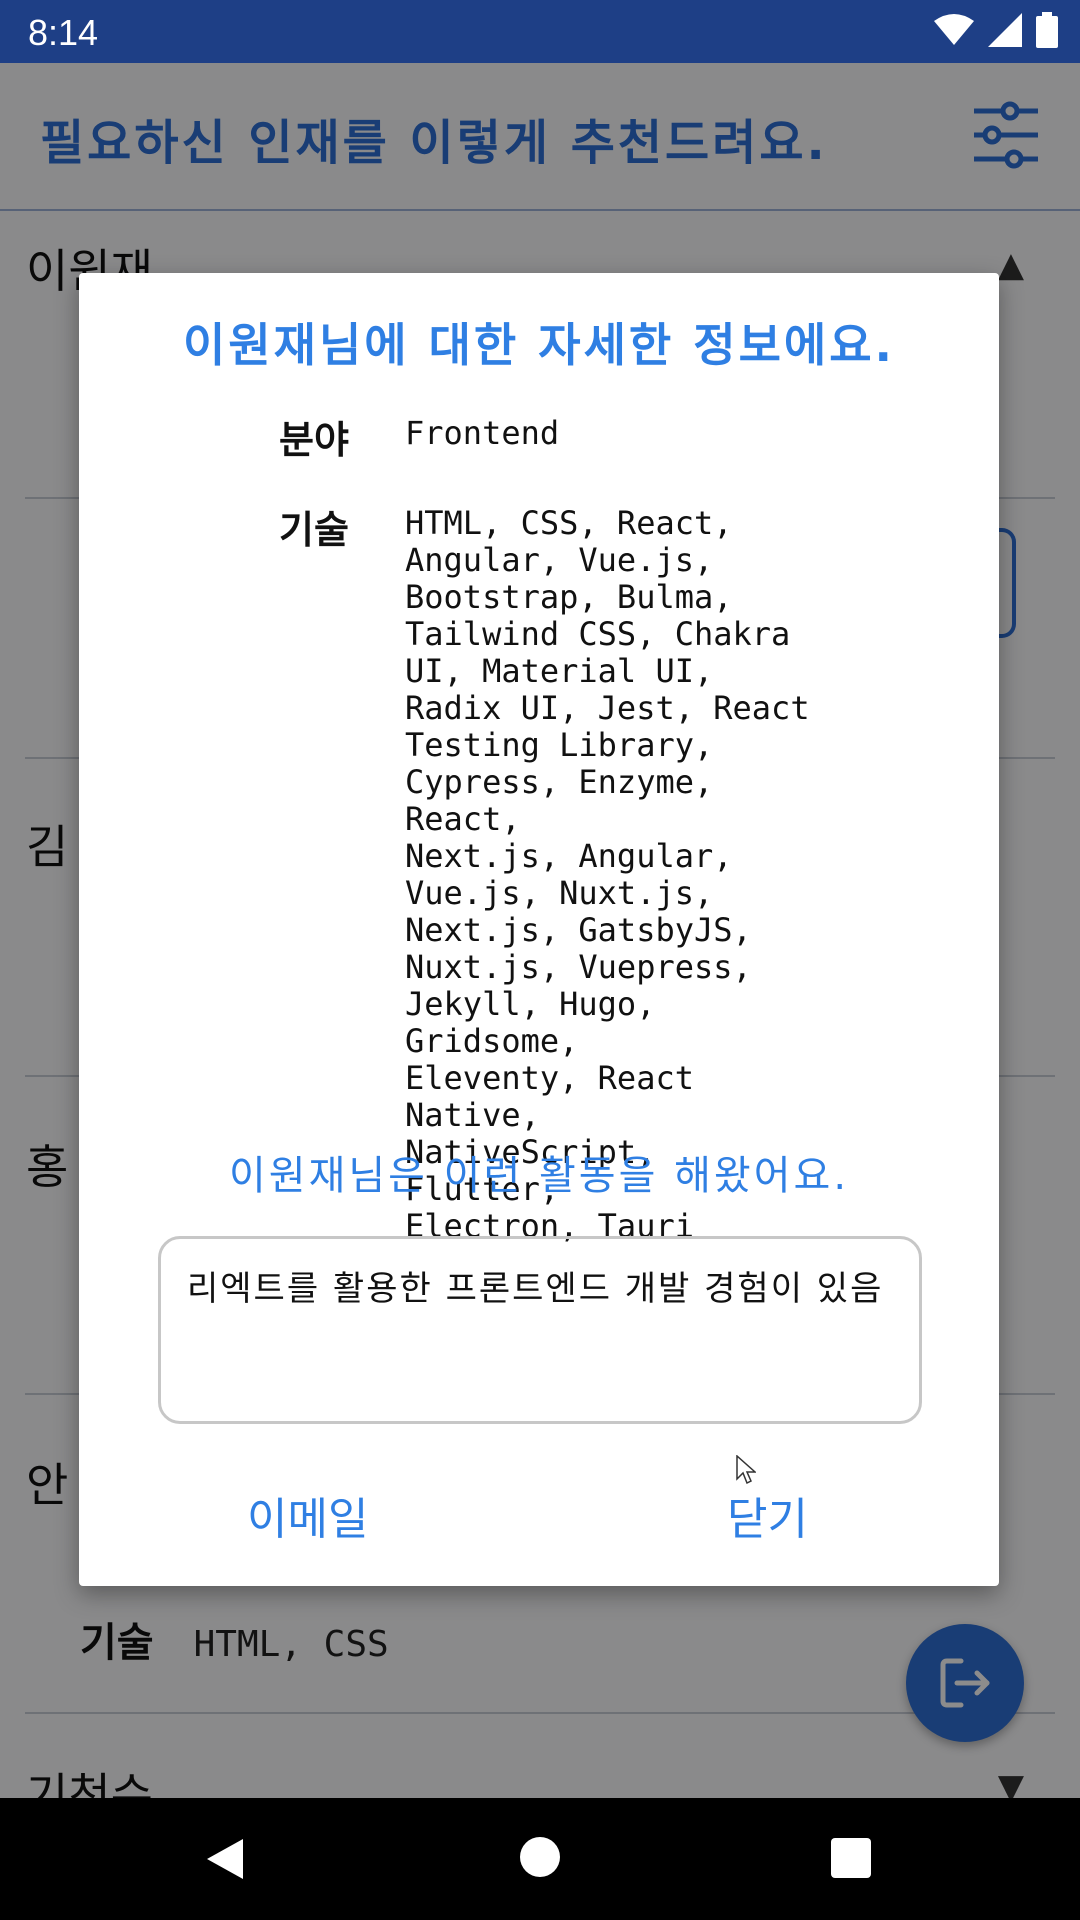 The width and height of the screenshot is (1080, 1920). What do you see at coordinates (1005, 30) in the screenshot?
I see `signal-icon` at bounding box center [1005, 30].